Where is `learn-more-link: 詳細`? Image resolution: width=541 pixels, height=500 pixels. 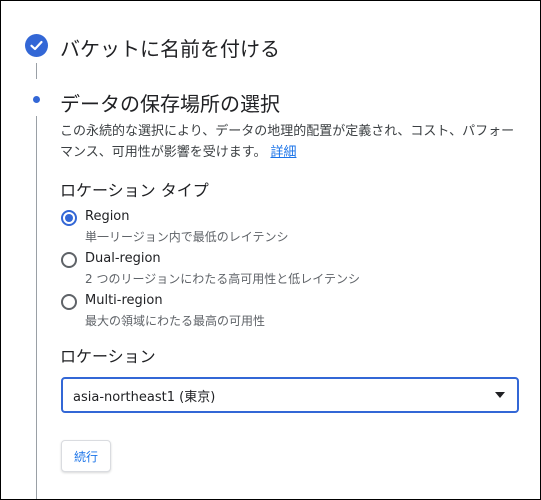 learn-more-link: 詳細 is located at coordinates (283, 152).